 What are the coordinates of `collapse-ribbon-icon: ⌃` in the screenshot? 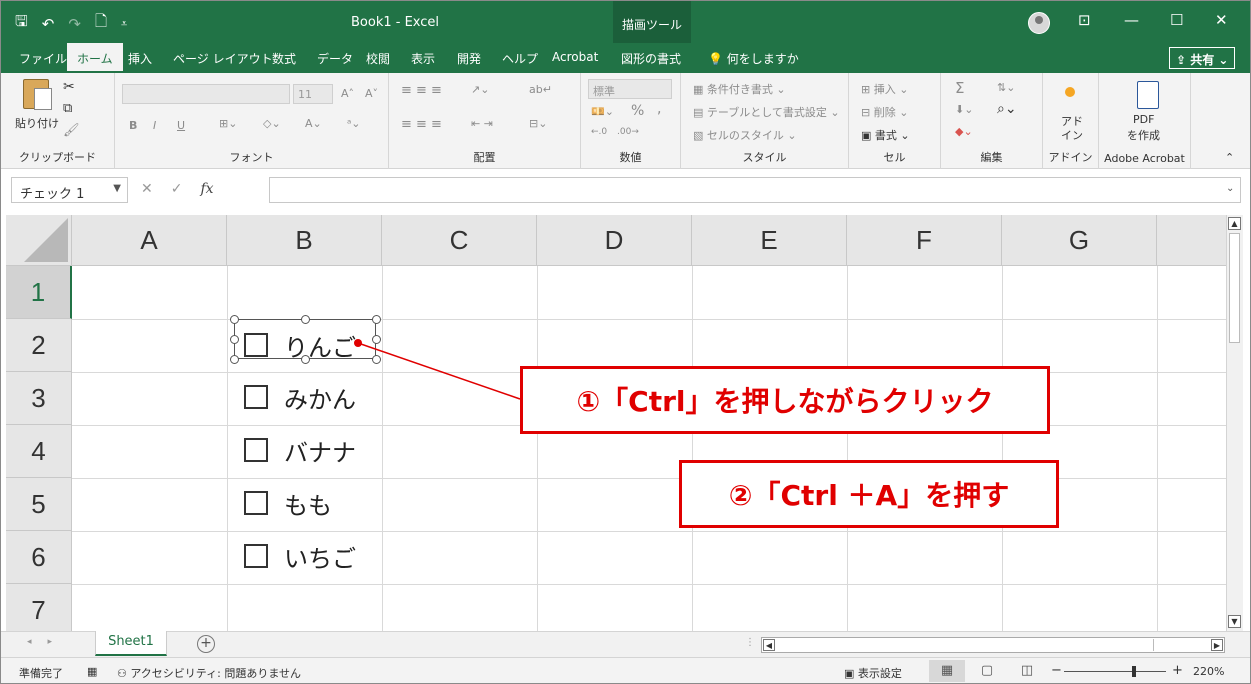 It's located at (1229, 157).